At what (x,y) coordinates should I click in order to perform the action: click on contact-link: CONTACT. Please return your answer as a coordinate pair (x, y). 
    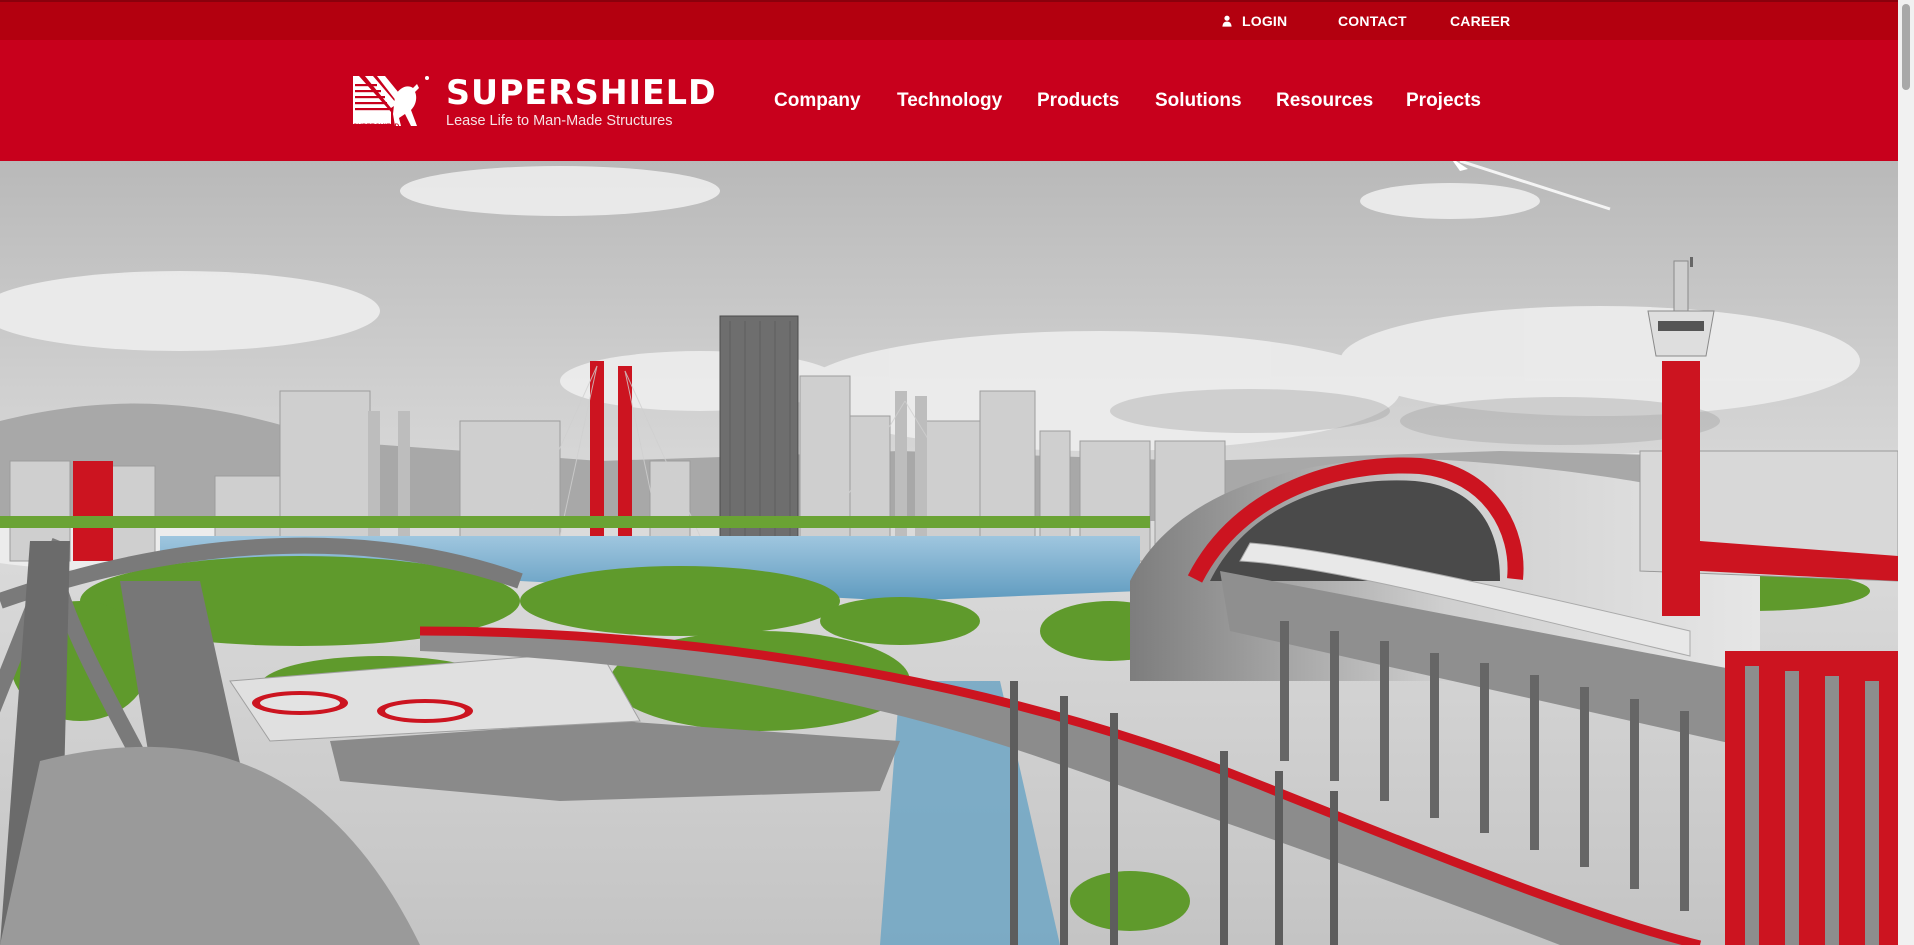
    Looking at the image, I should click on (1372, 21).